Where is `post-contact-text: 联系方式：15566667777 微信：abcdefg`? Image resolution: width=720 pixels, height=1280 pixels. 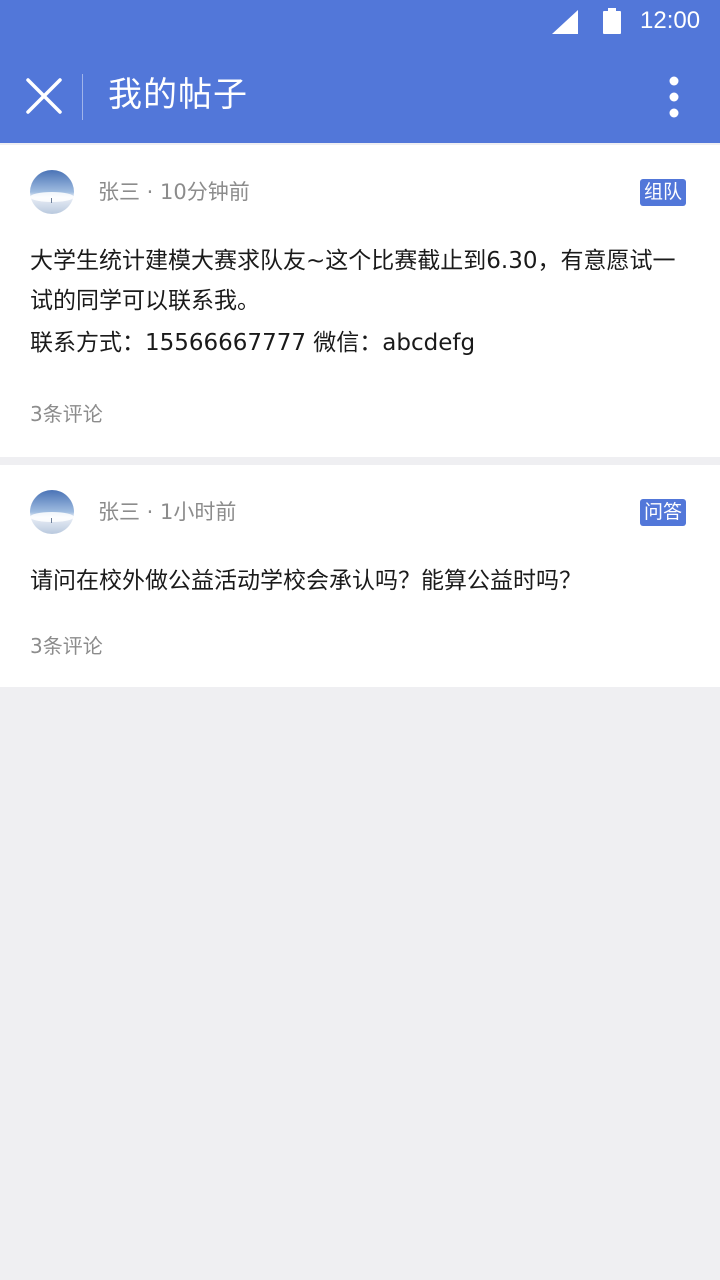 post-contact-text: 联系方式：15566667777 微信：abcdefg is located at coordinates (253, 343).